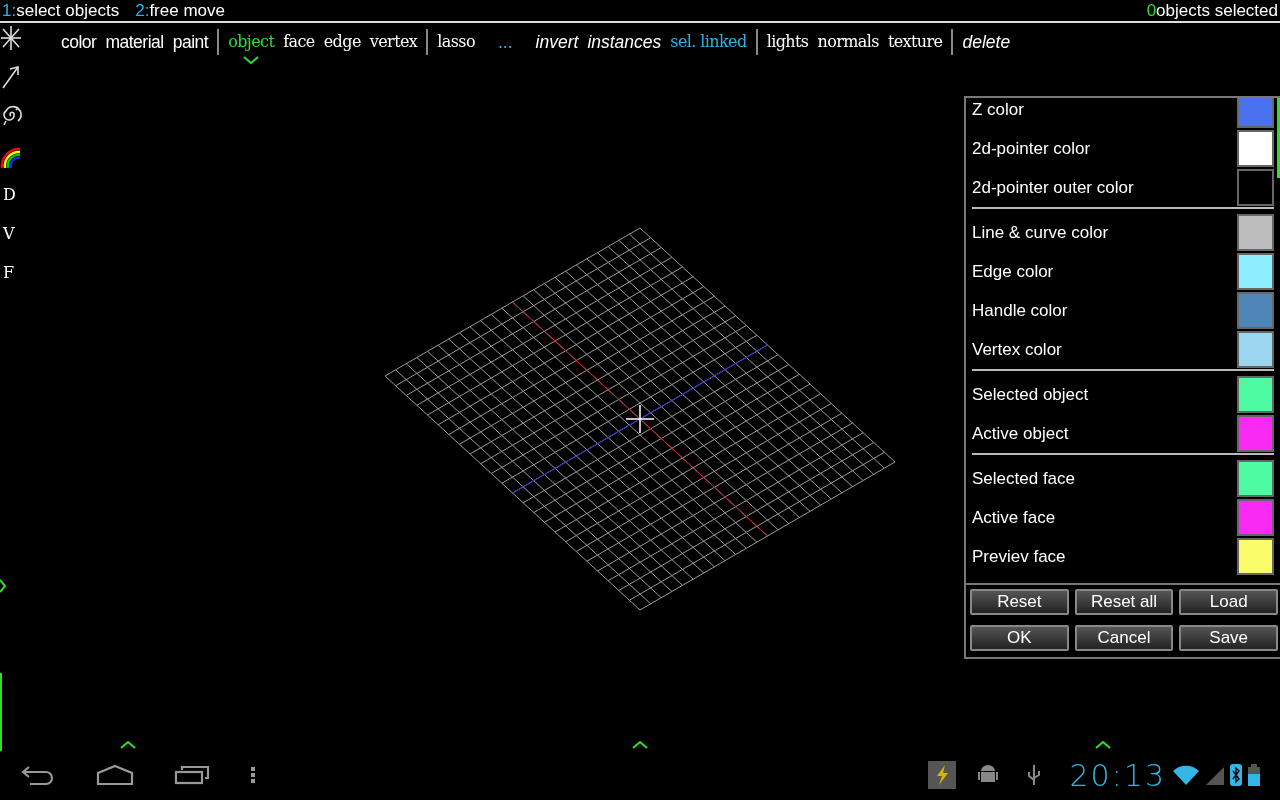 The height and width of the screenshot is (800, 1280). I want to click on battery-icon, so click(1254, 775).